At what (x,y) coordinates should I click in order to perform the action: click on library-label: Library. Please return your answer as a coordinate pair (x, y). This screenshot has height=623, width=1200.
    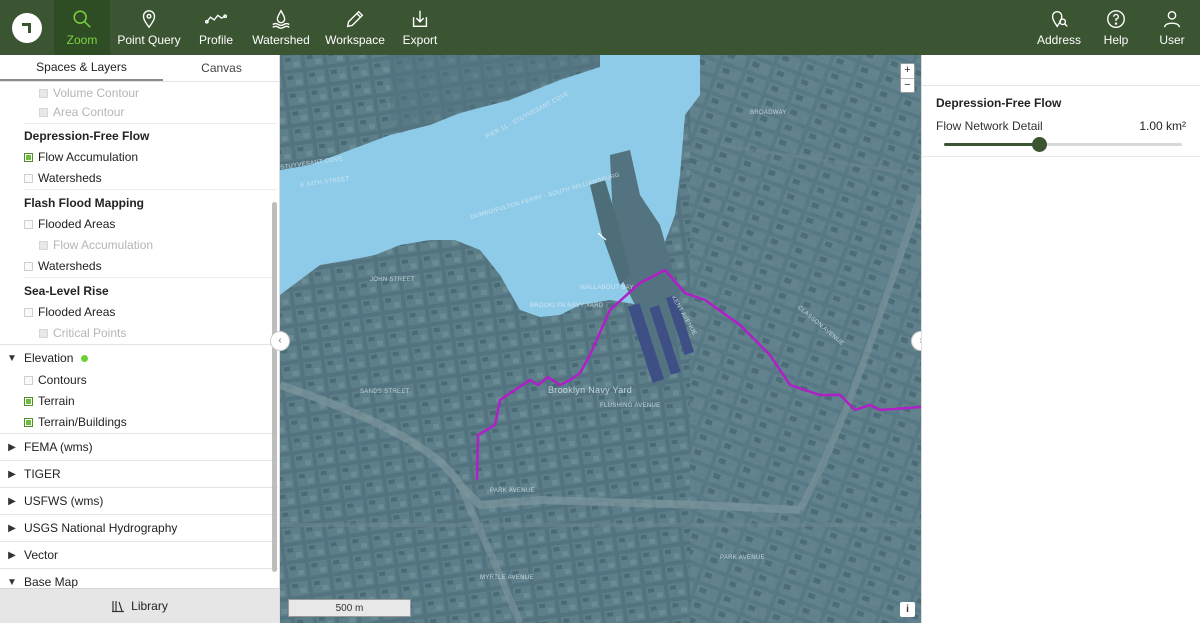
    Looking at the image, I should click on (149, 606).